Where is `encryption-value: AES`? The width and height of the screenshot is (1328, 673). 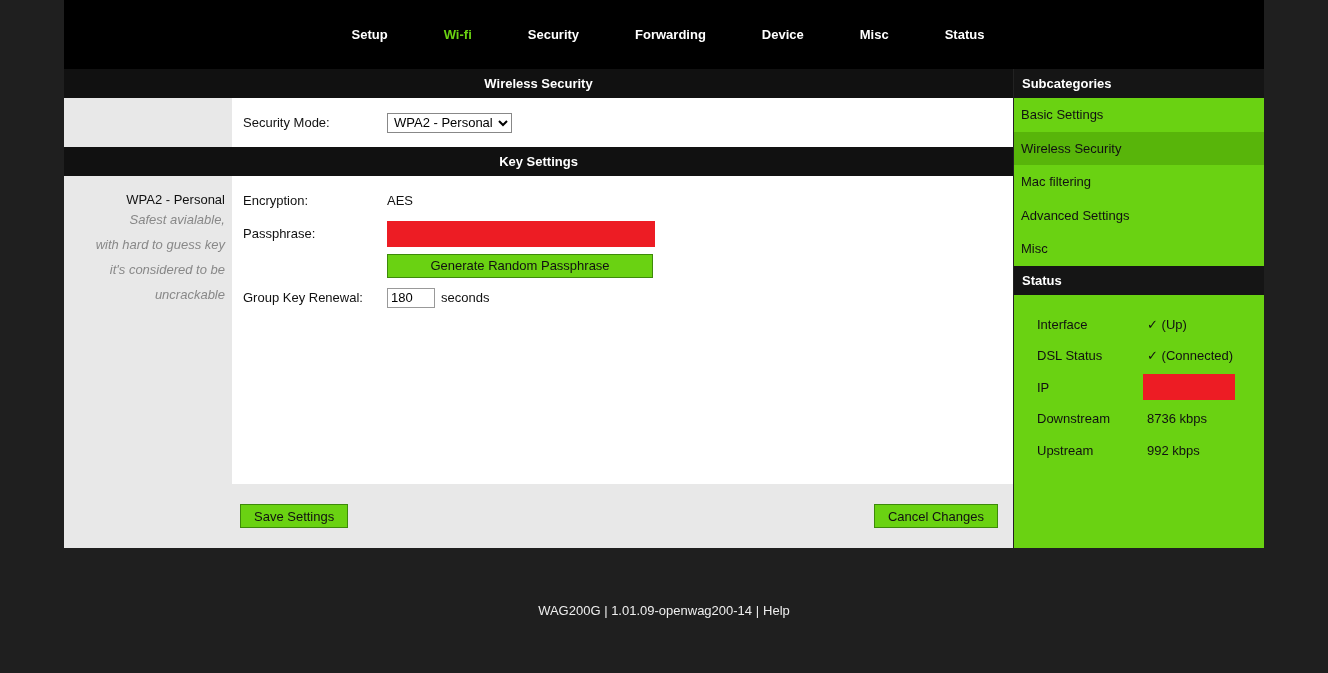 encryption-value: AES is located at coordinates (400, 200).